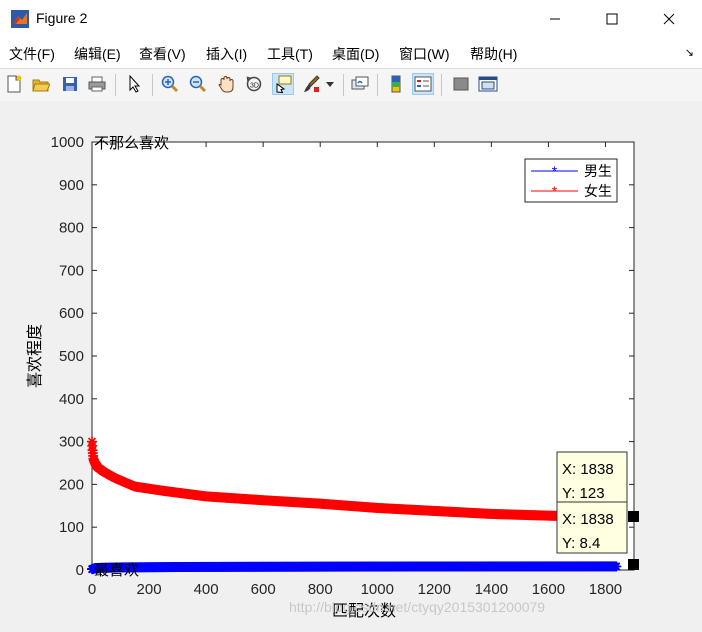 The image size is (702, 632). Describe the element at coordinates (488, 84) in the screenshot. I see `show-plot-tools-icon` at that location.